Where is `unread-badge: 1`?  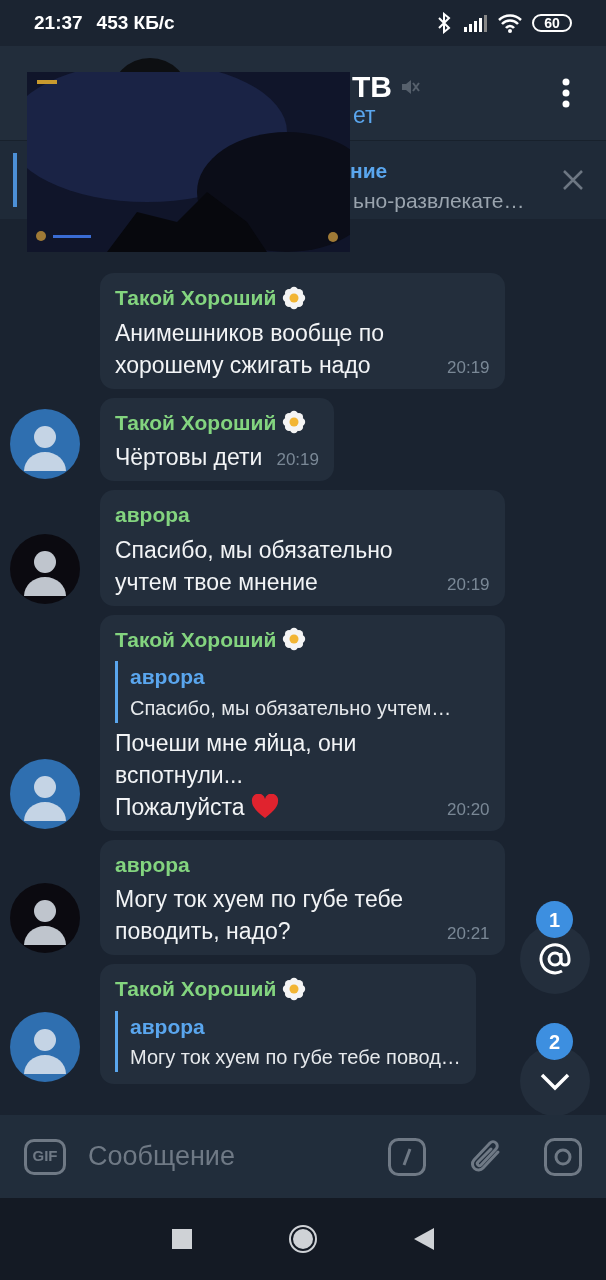 unread-badge: 1 is located at coordinates (554, 919).